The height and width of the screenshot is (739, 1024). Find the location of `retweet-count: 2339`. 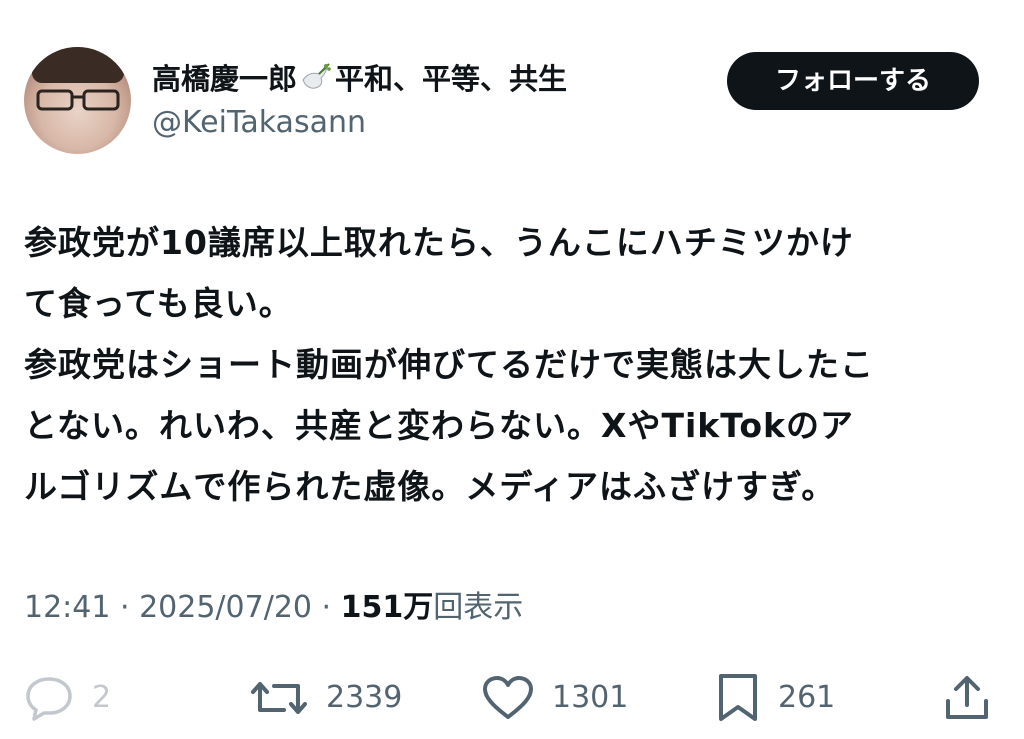

retweet-count: 2339 is located at coordinates (364, 697).